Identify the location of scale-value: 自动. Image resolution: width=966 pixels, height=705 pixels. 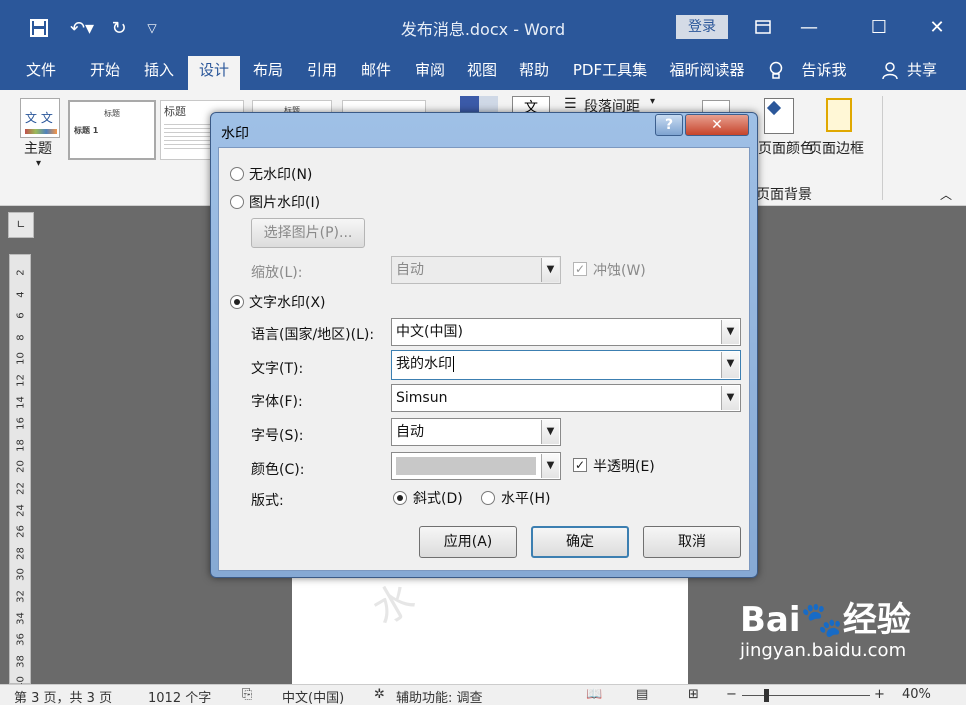
(410, 270).